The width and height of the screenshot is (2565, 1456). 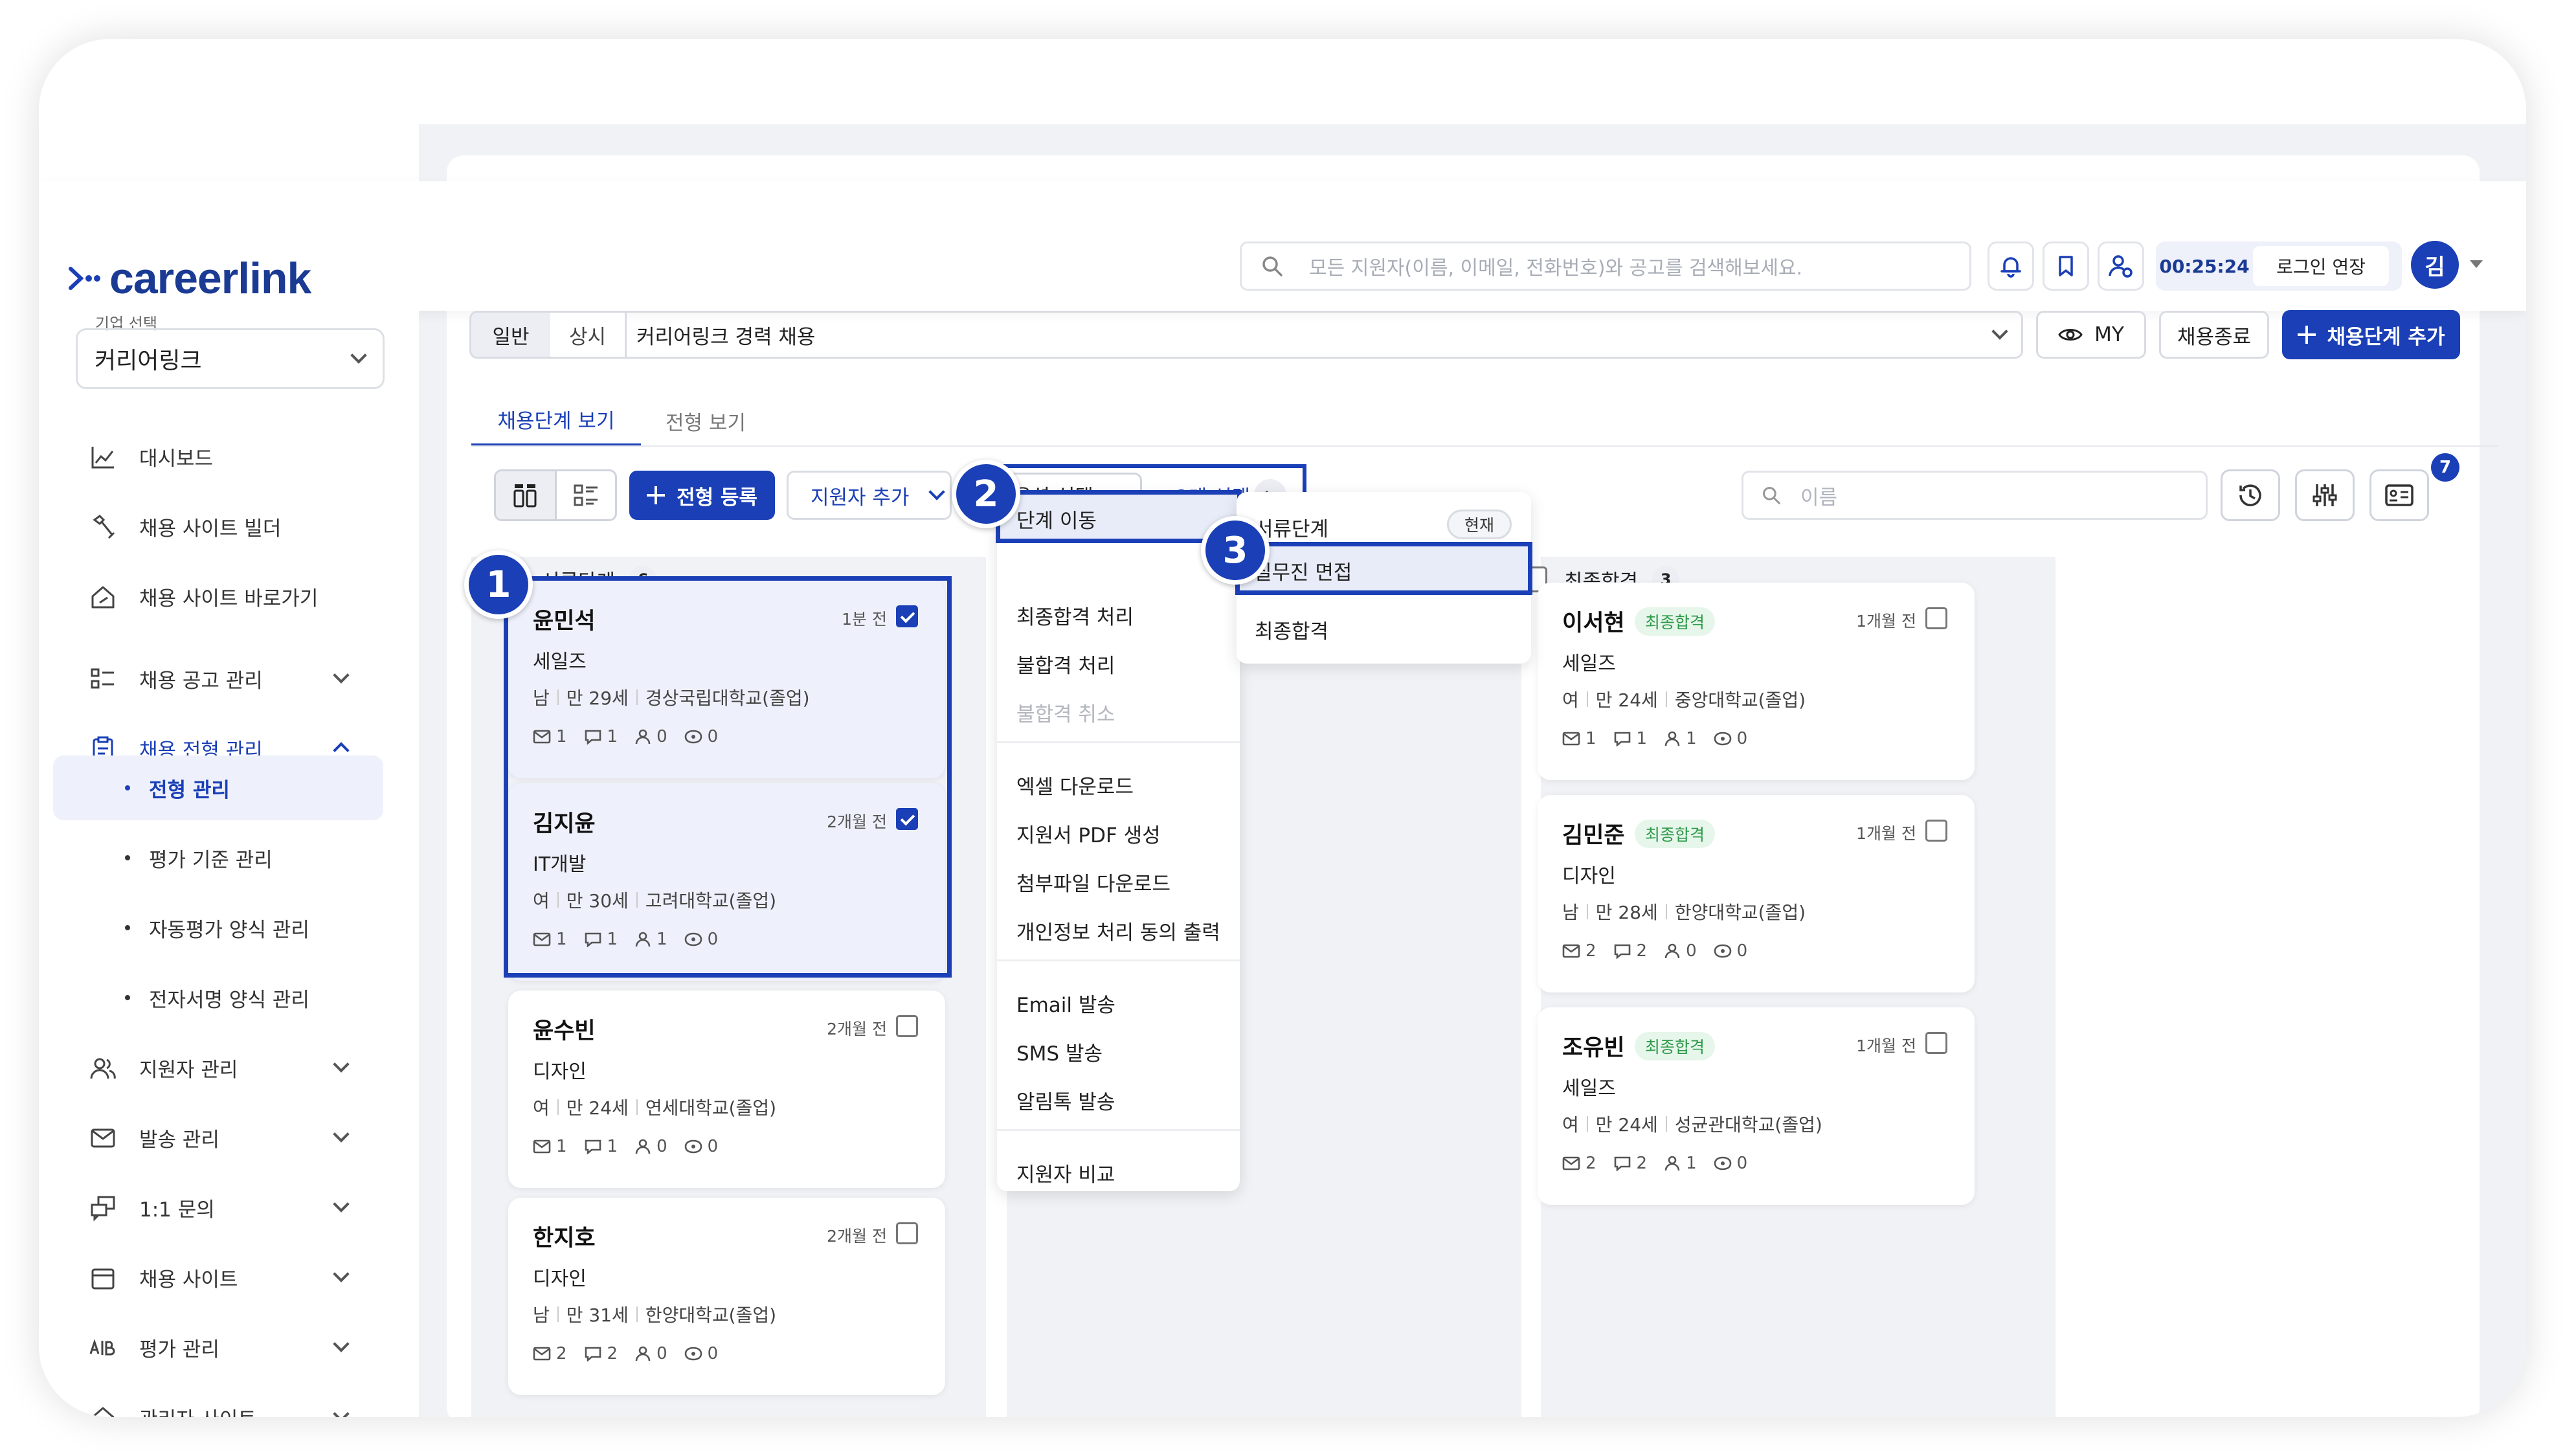 What do you see at coordinates (1065, 1101) in the screenshot?
I see `menu-item-kakao: 알림톡 발송` at bounding box center [1065, 1101].